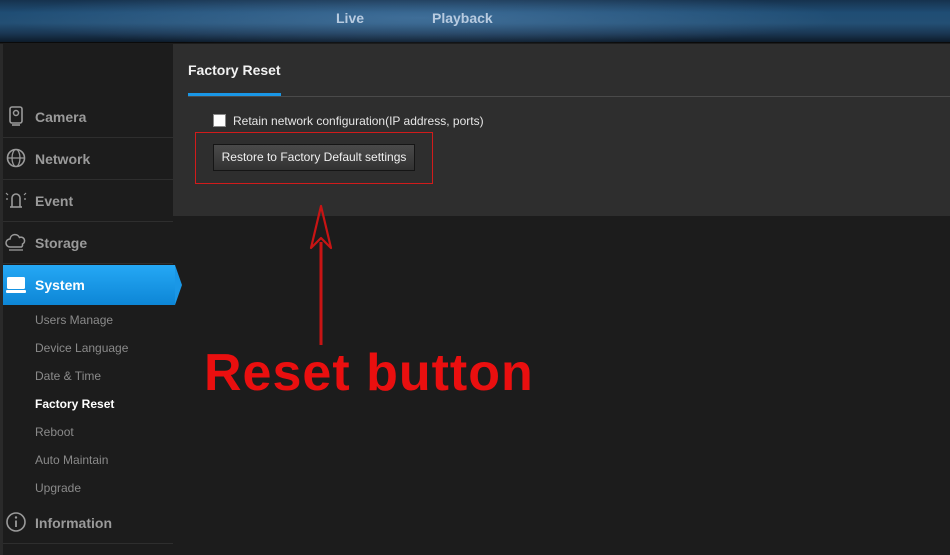 The width and height of the screenshot is (950, 555). I want to click on sidebar-item-network: Network, so click(88, 159).